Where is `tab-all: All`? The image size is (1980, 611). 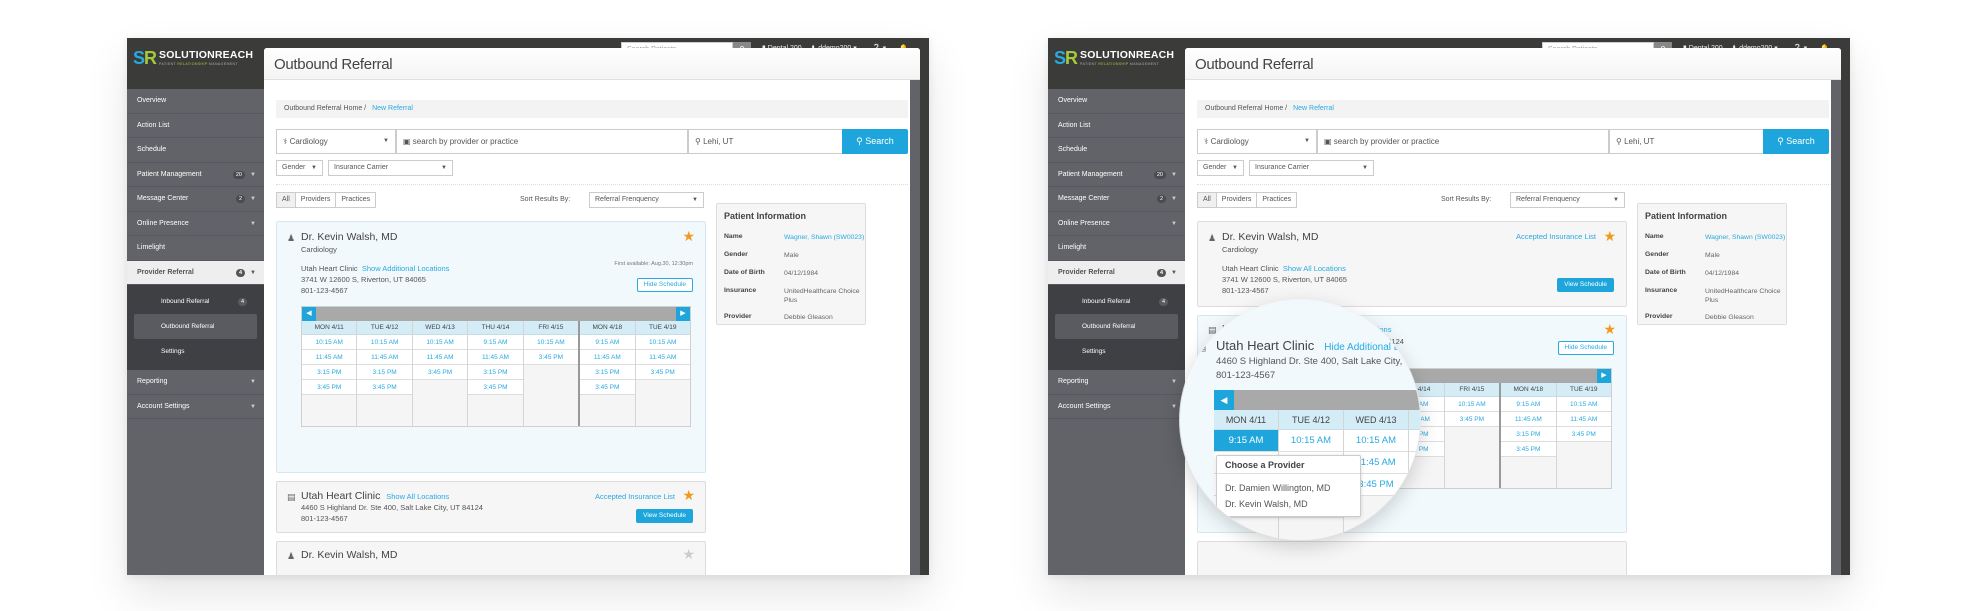 tab-all: All is located at coordinates (1207, 200).